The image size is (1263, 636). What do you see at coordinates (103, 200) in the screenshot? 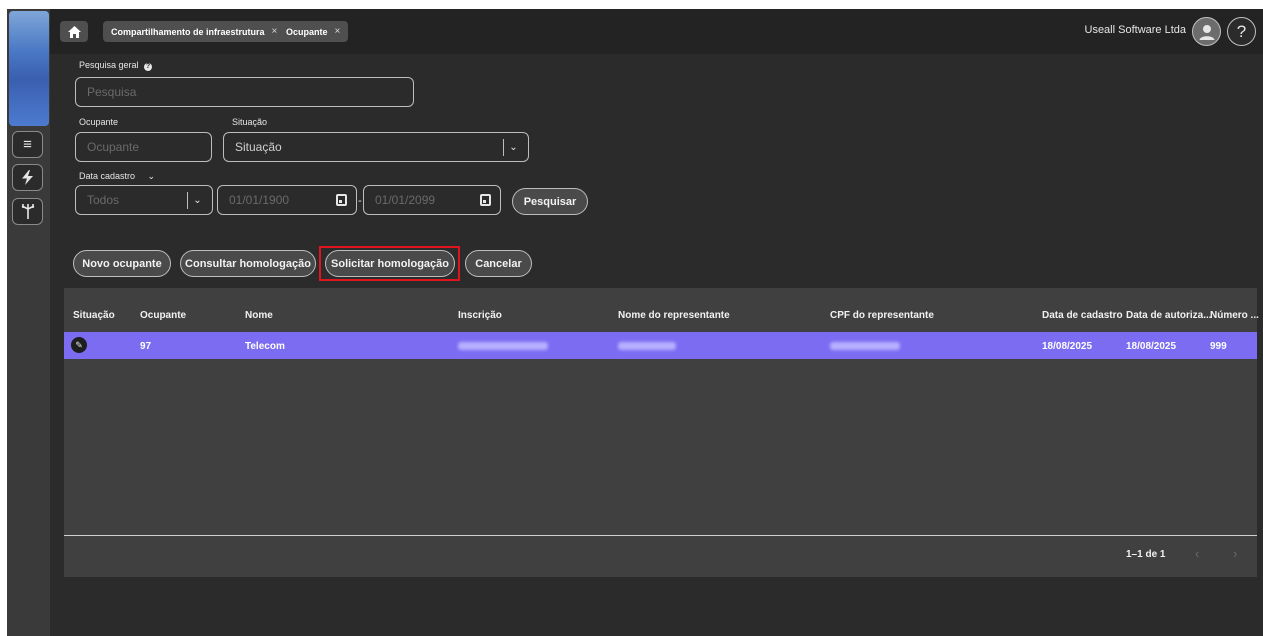
I see `period-select-value: Todos` at bounding box center [103, 200].